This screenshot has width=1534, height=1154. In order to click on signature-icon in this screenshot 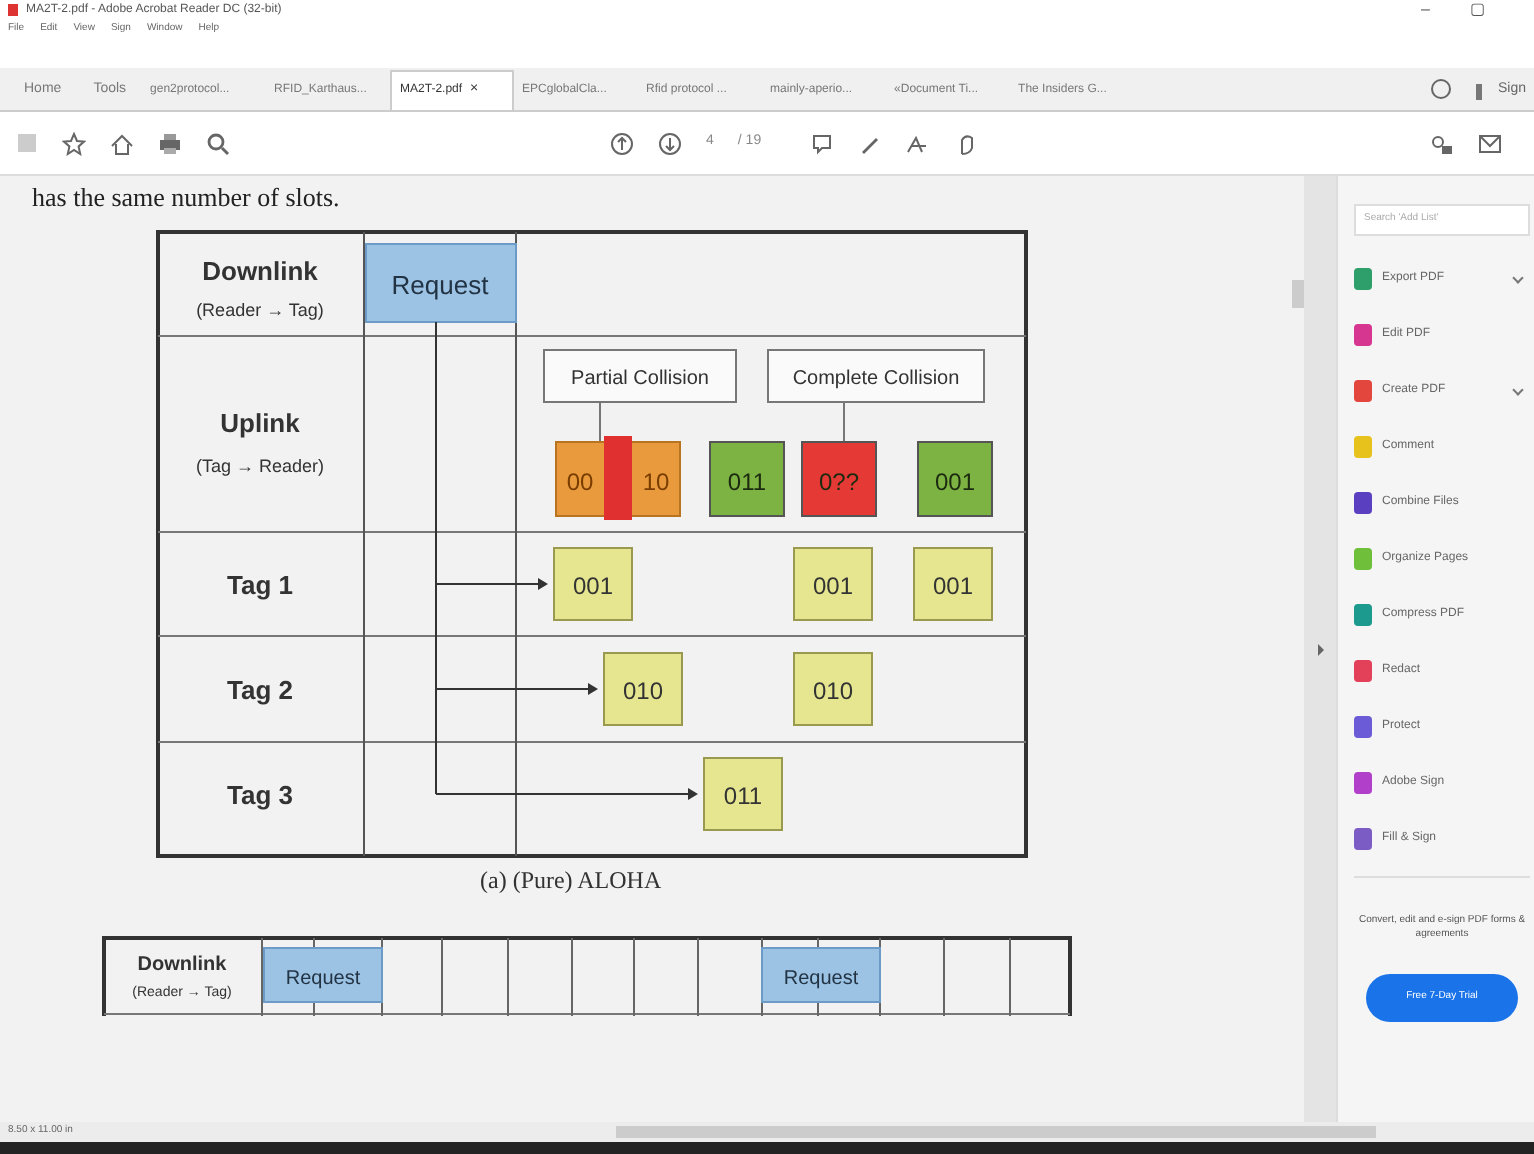, I will do `click(917, 143)`.